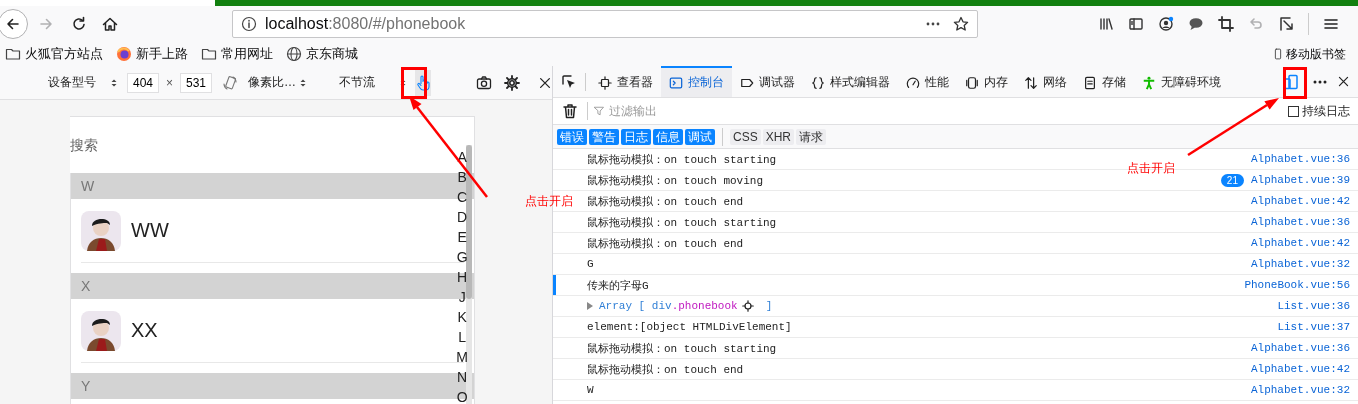  Describe the element at coordinates (590, 306) in the screenshot. I see `expand-triangle-icon` at that location.